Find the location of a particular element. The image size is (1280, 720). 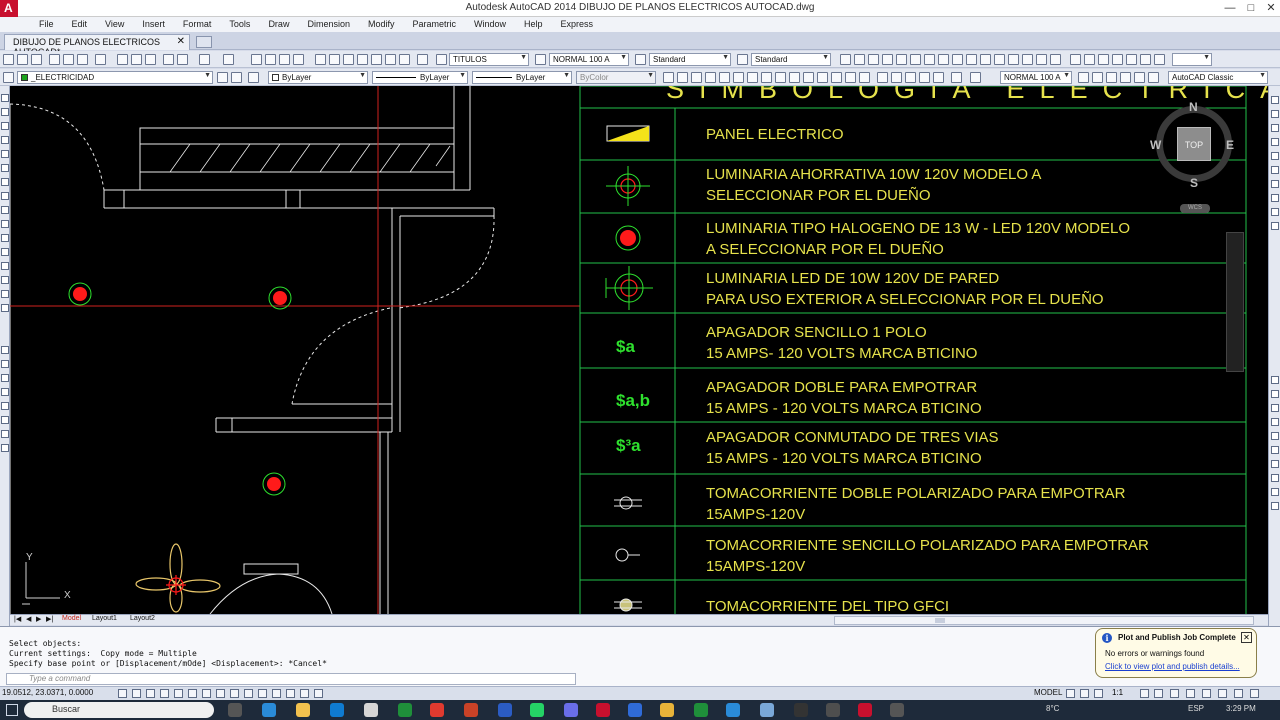

excel-icon is located at coordinates (405, 710).